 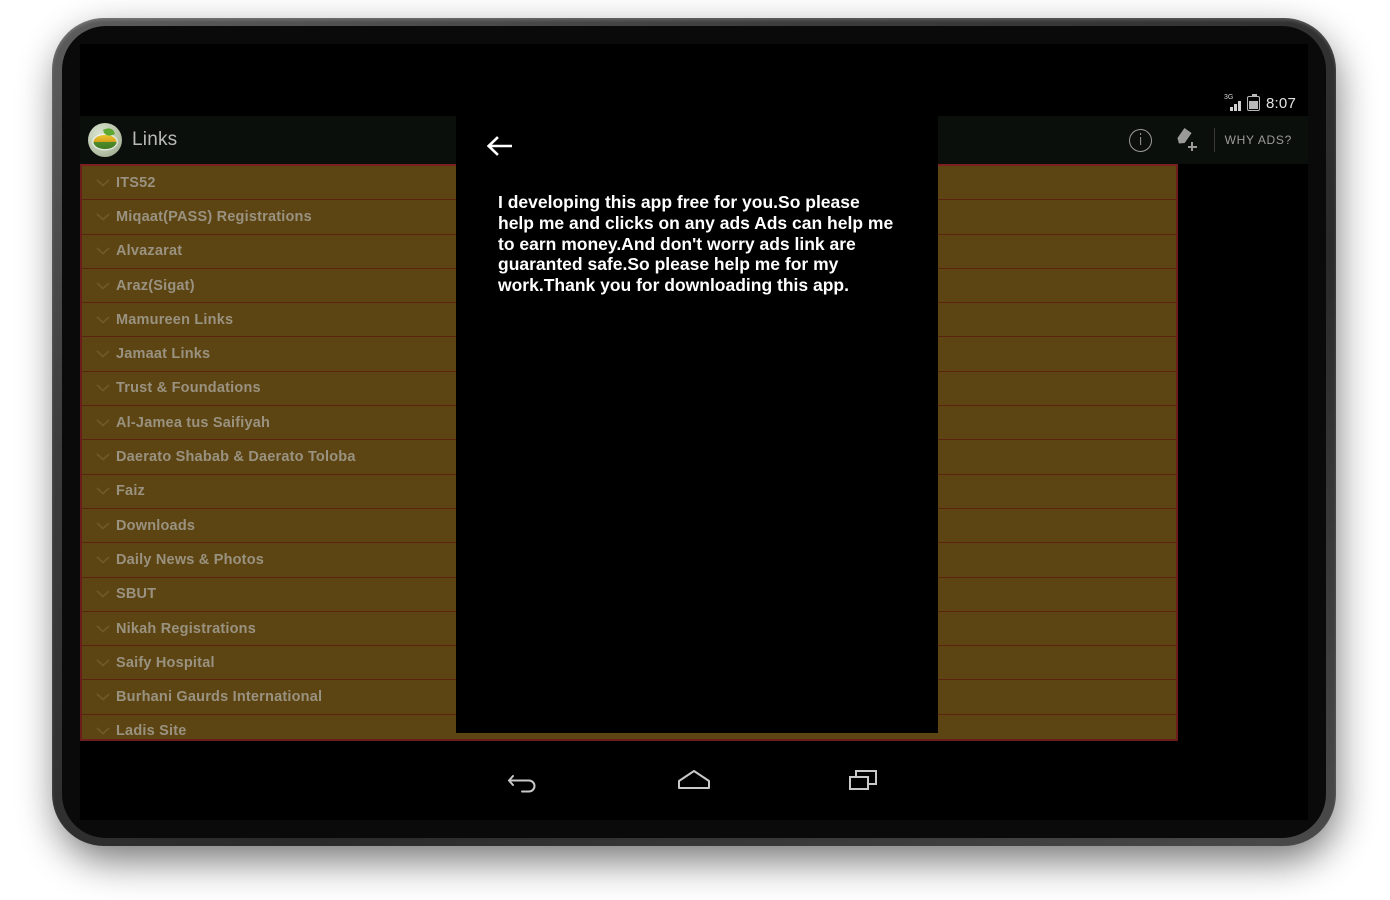 What do you see at coordinates (175, 319) in the screenshot?
I see `list-item-label: Mamureen Links` at bounding box center [175, 319].